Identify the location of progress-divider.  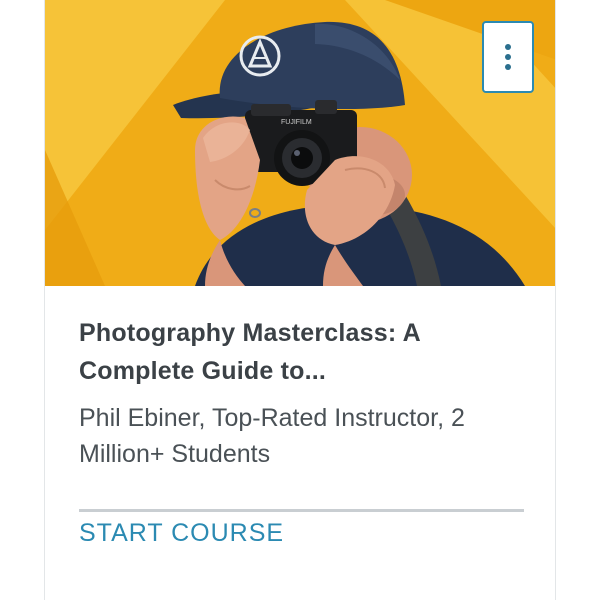
(301, 510).